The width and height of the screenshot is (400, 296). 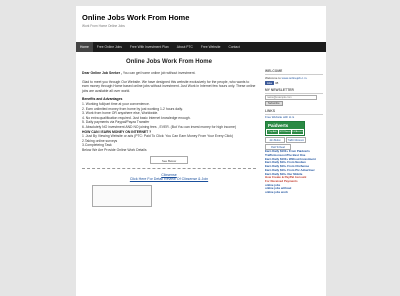 I want to click on email-field, so click(x=291, y=97).